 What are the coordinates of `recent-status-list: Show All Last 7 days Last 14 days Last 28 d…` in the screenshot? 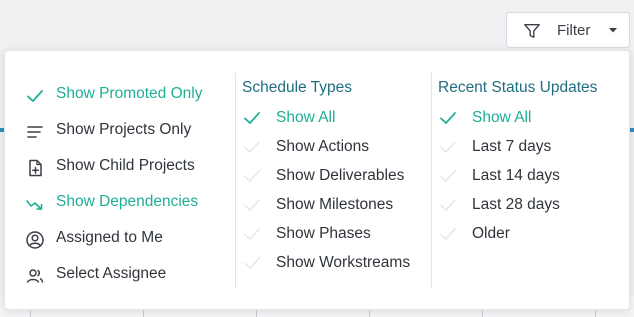 It's located at (517, 175).